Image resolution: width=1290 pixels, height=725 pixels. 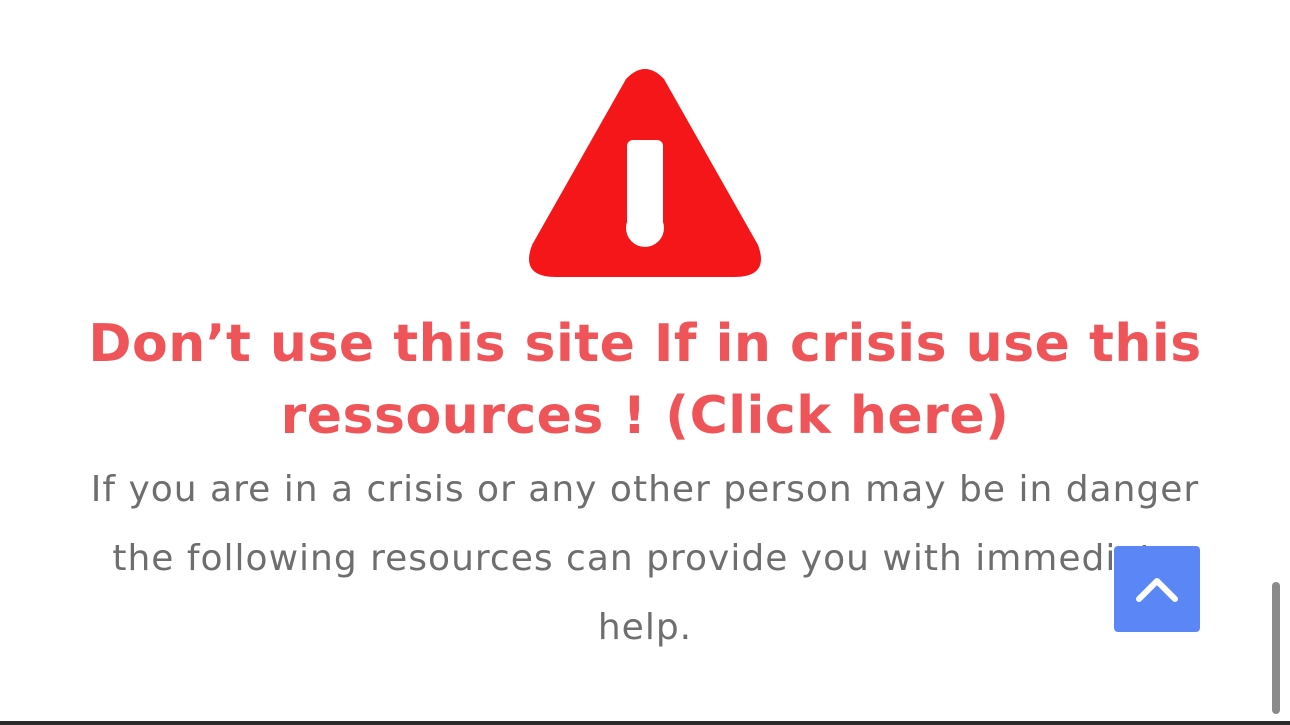 I want to click on back-to-top-button, so click(x=1157, y=589).